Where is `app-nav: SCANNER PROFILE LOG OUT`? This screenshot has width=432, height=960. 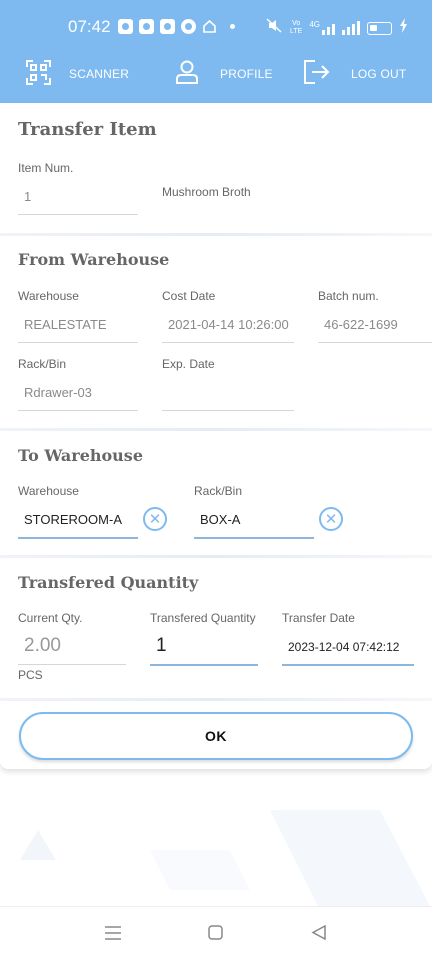
app-nav: SCANNER PROFILE LOG OUT is located at coordinates (216, 76).